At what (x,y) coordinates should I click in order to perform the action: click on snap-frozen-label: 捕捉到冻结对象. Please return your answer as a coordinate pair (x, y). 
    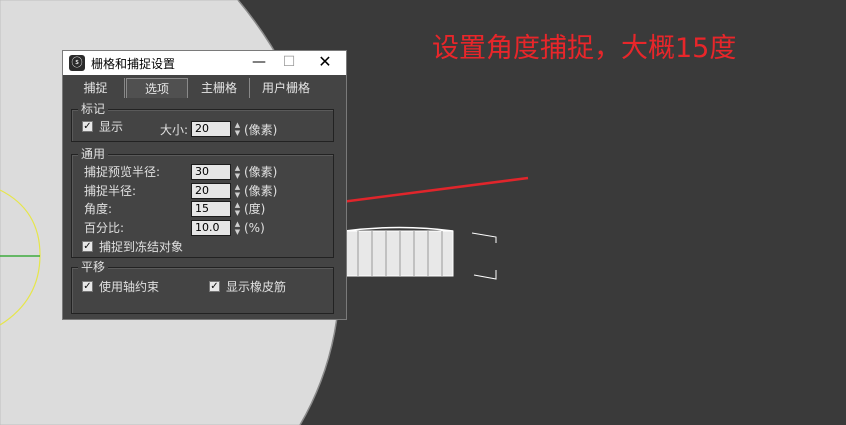
    Looking at the image, I should click on (141, 247).